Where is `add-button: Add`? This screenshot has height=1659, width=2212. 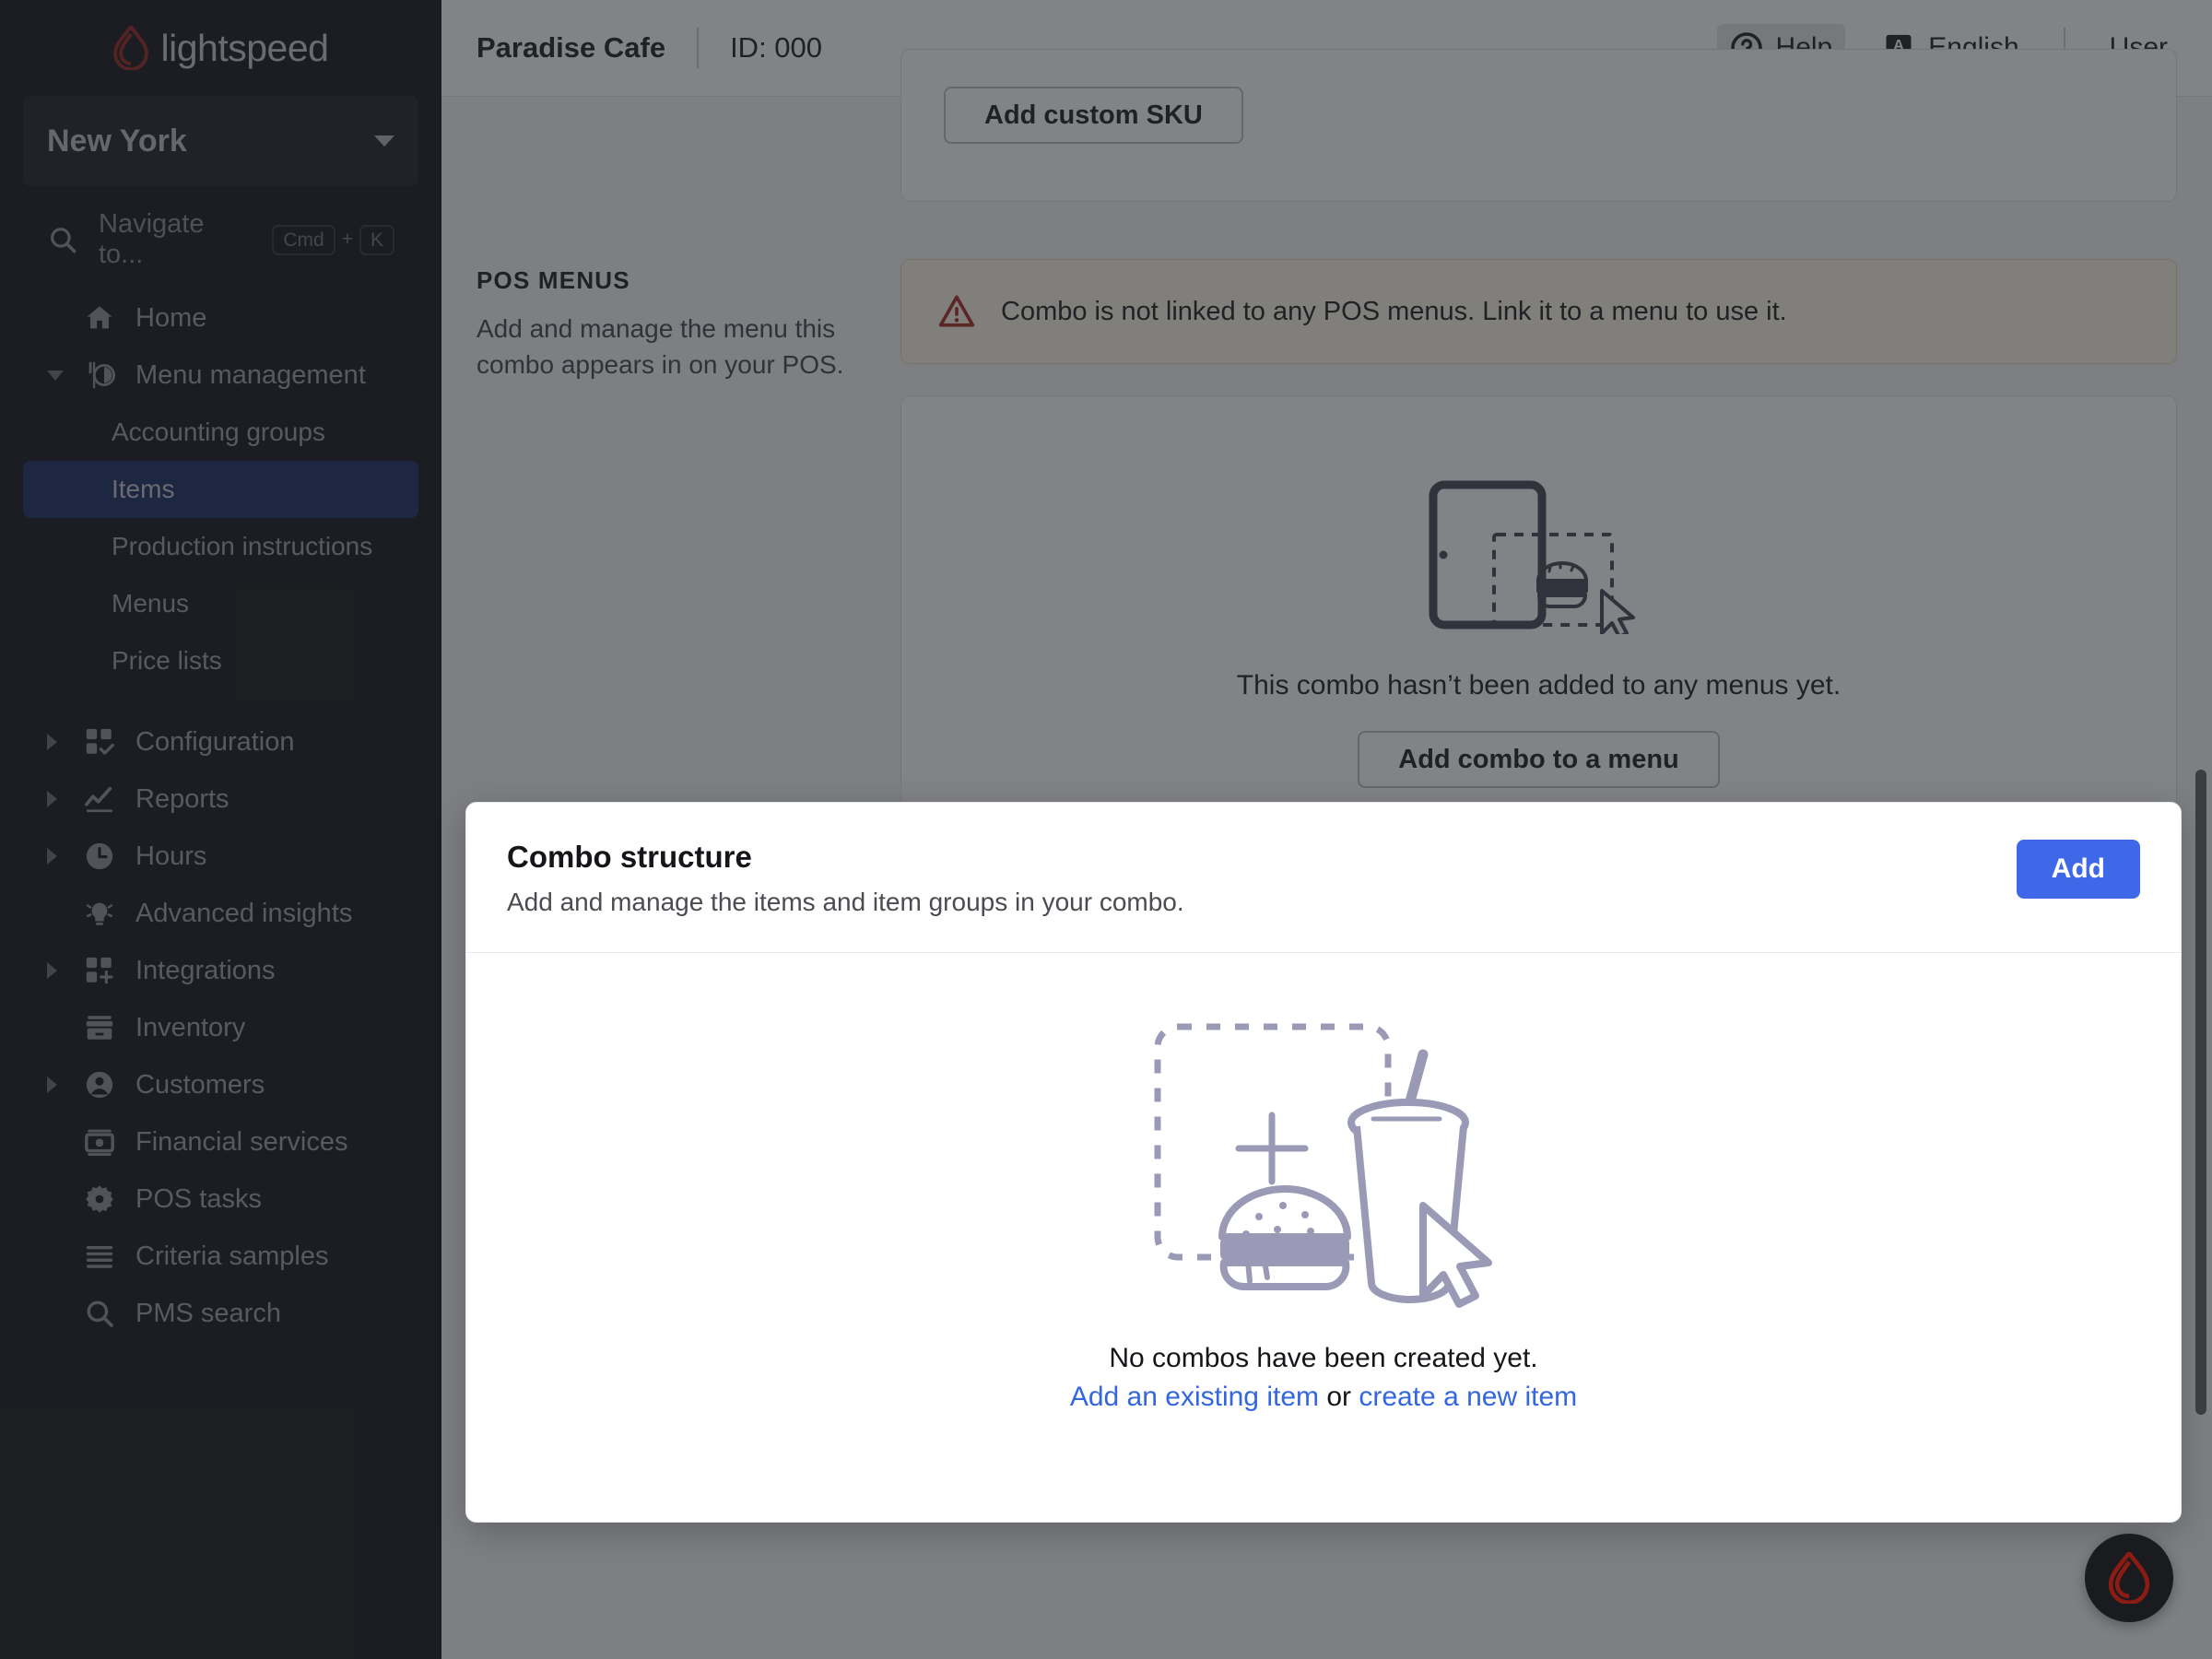
add-button: Add is located at coordinates (2078, 869).